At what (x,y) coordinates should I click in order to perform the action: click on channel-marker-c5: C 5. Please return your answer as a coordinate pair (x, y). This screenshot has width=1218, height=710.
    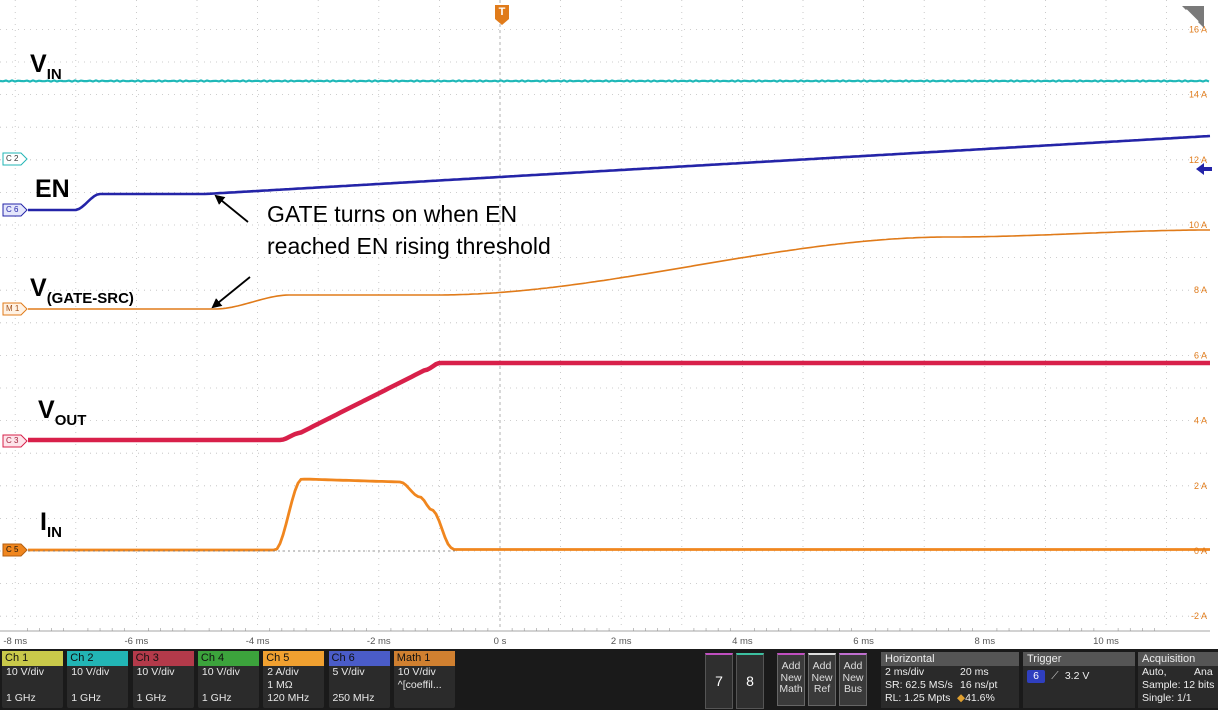
    Looking at the image, I should click on (15, 552).